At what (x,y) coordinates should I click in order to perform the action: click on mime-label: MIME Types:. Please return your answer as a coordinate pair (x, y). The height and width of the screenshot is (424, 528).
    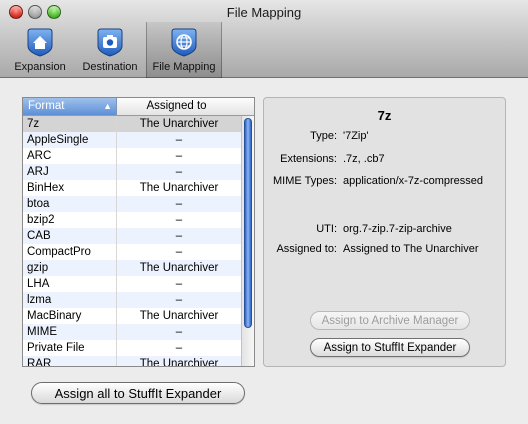
    Looking at the image, I should click on (305, 181).